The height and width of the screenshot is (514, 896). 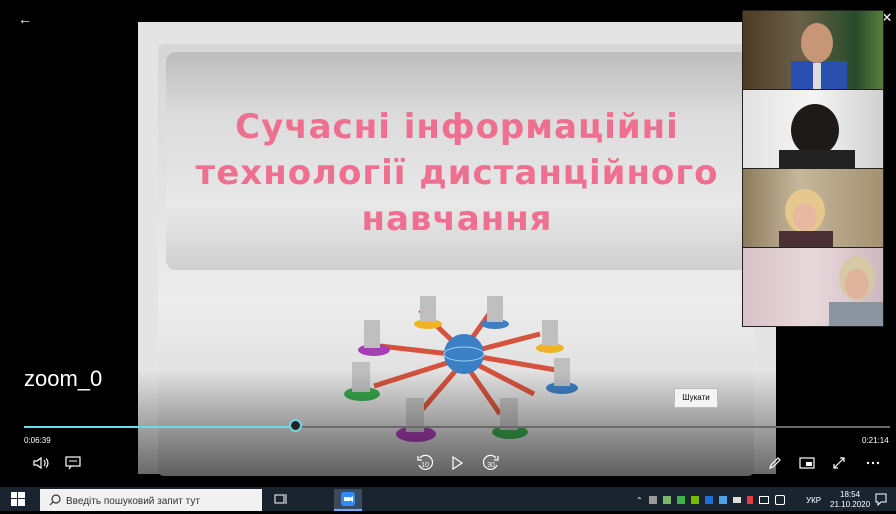 I want to click on slide-title-line-1: Сучасні інформаційні, so click(x=457, y=127).